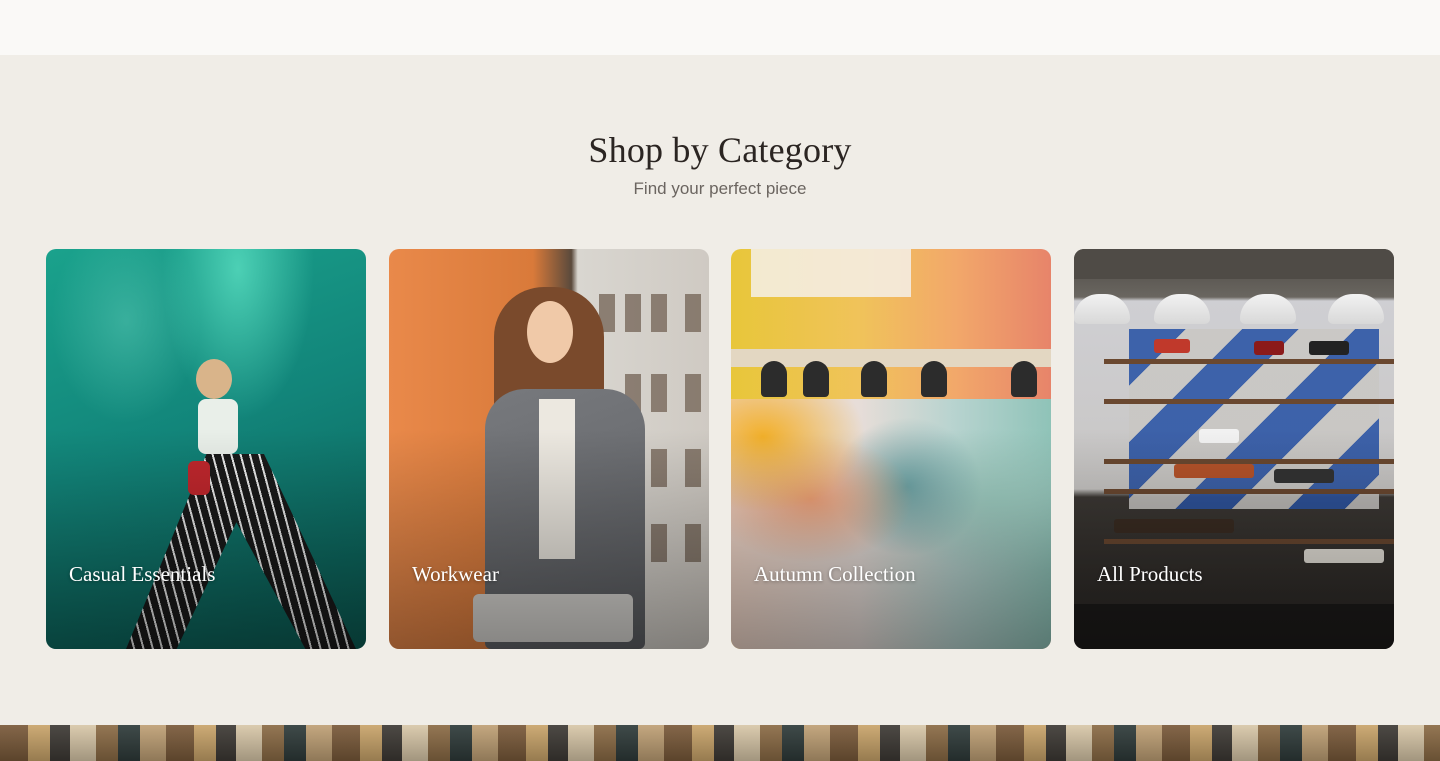  I want to click on category-card-all-products: All Products, so click(1234, 449).